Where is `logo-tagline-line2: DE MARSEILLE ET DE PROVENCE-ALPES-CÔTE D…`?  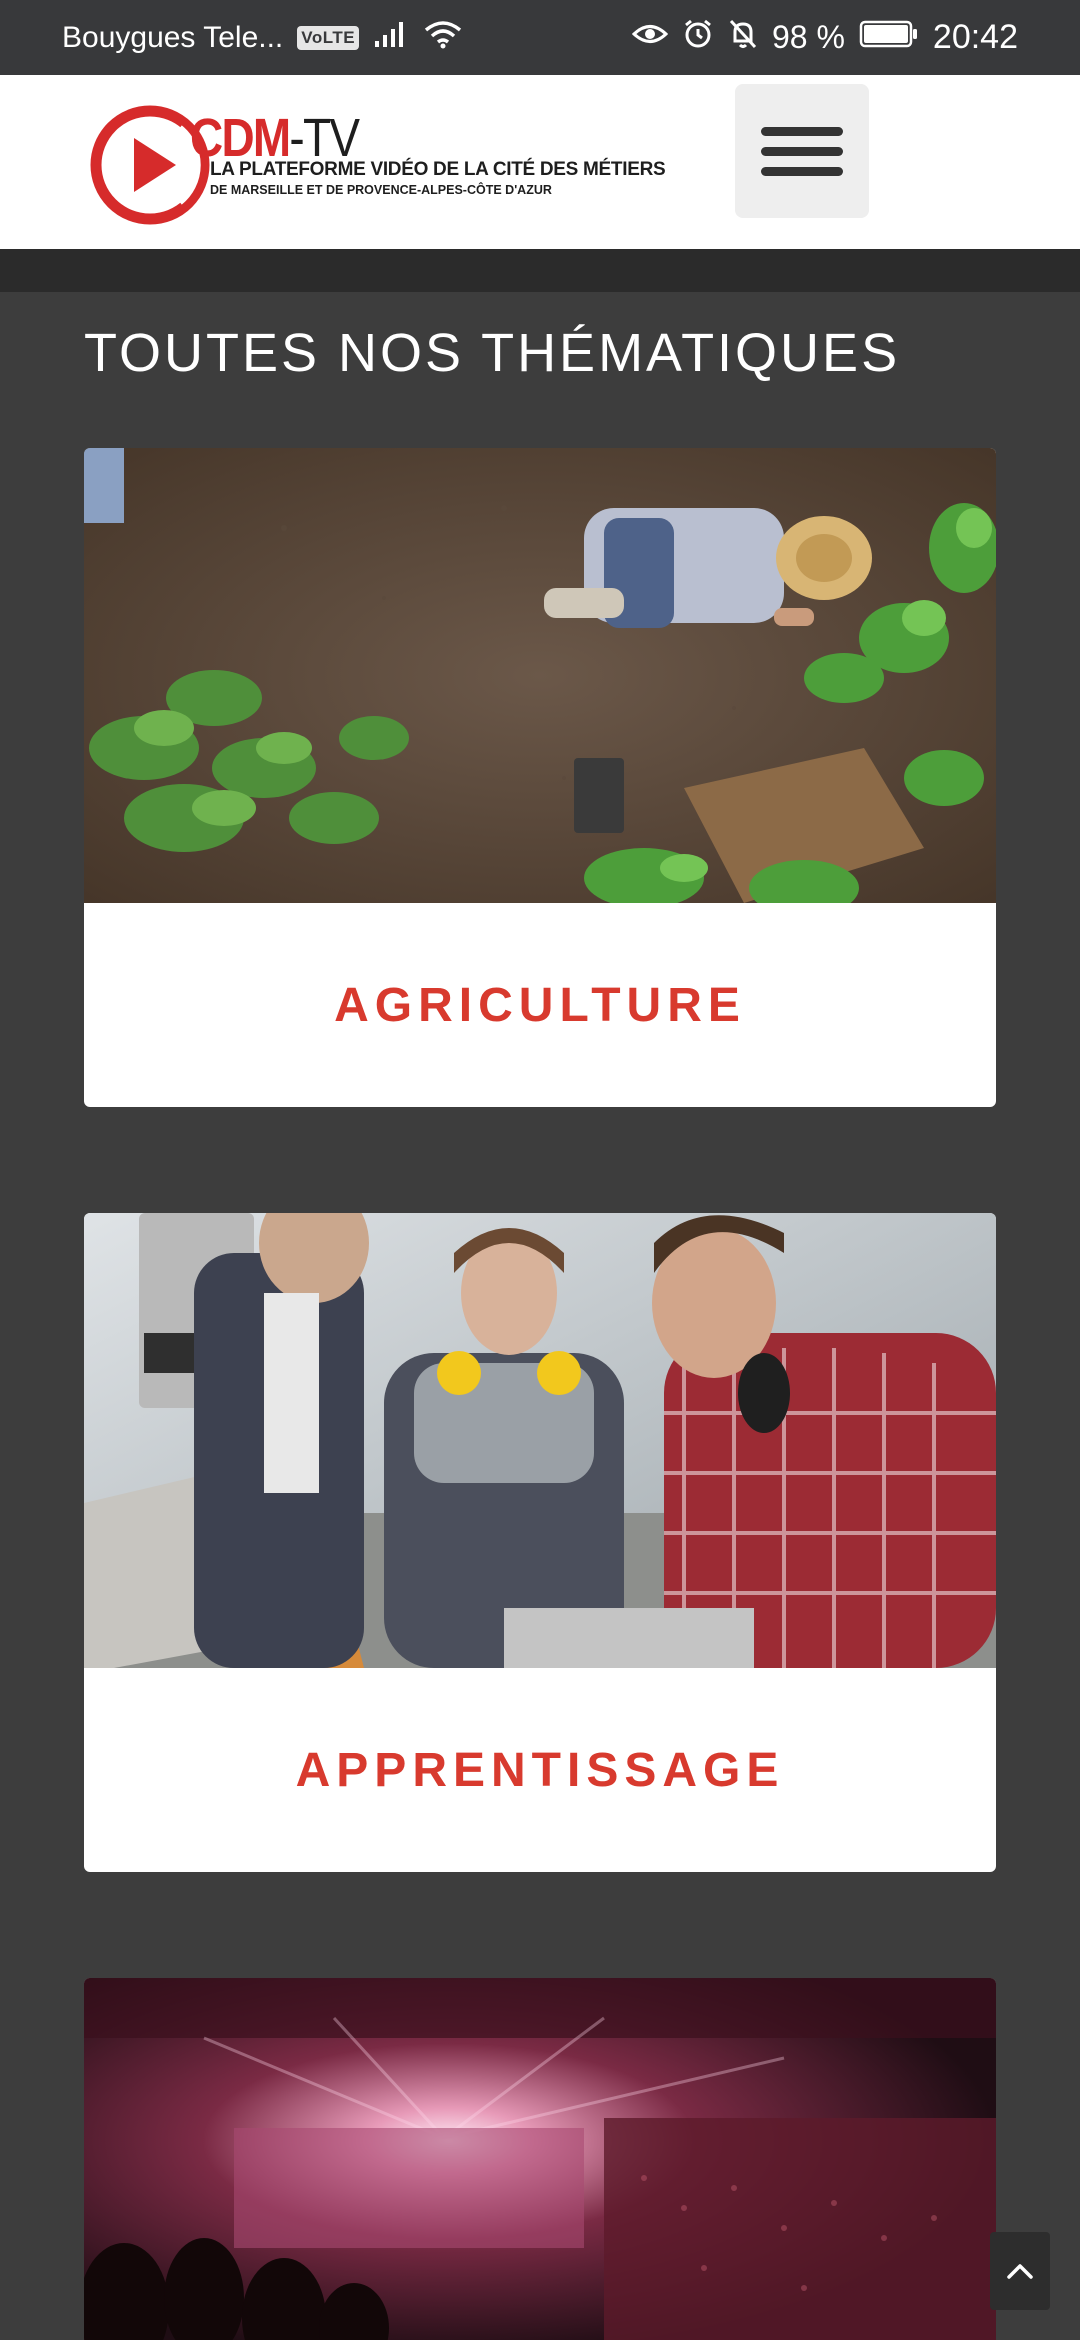
logo-tagline-line2: DE MARSEILLE ET DE PROVENCE-ALPES-CÔTE D… is located at coordinates (381, 190).